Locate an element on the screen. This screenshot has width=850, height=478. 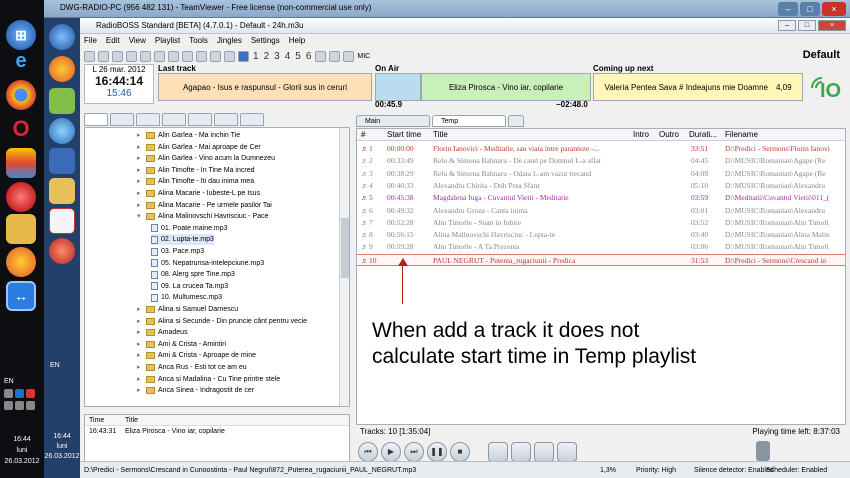
tree-folder: ▸ Anca Rus - Esti tot ce am eu is located at coordinates (192, 367).